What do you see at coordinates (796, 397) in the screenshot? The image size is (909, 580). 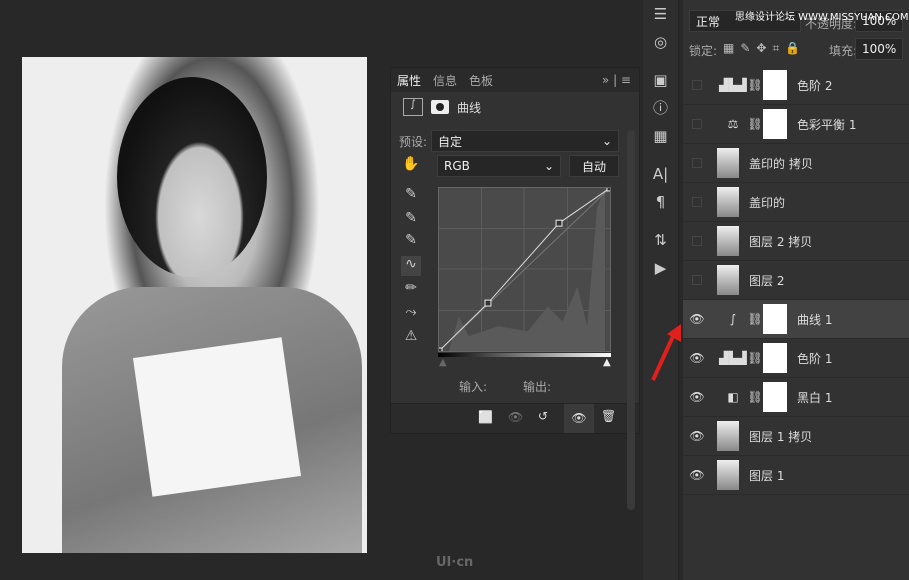 I see `layer-row: 👁 ◧ ⛓ 黑白 1` at bounding box center [796, 397].